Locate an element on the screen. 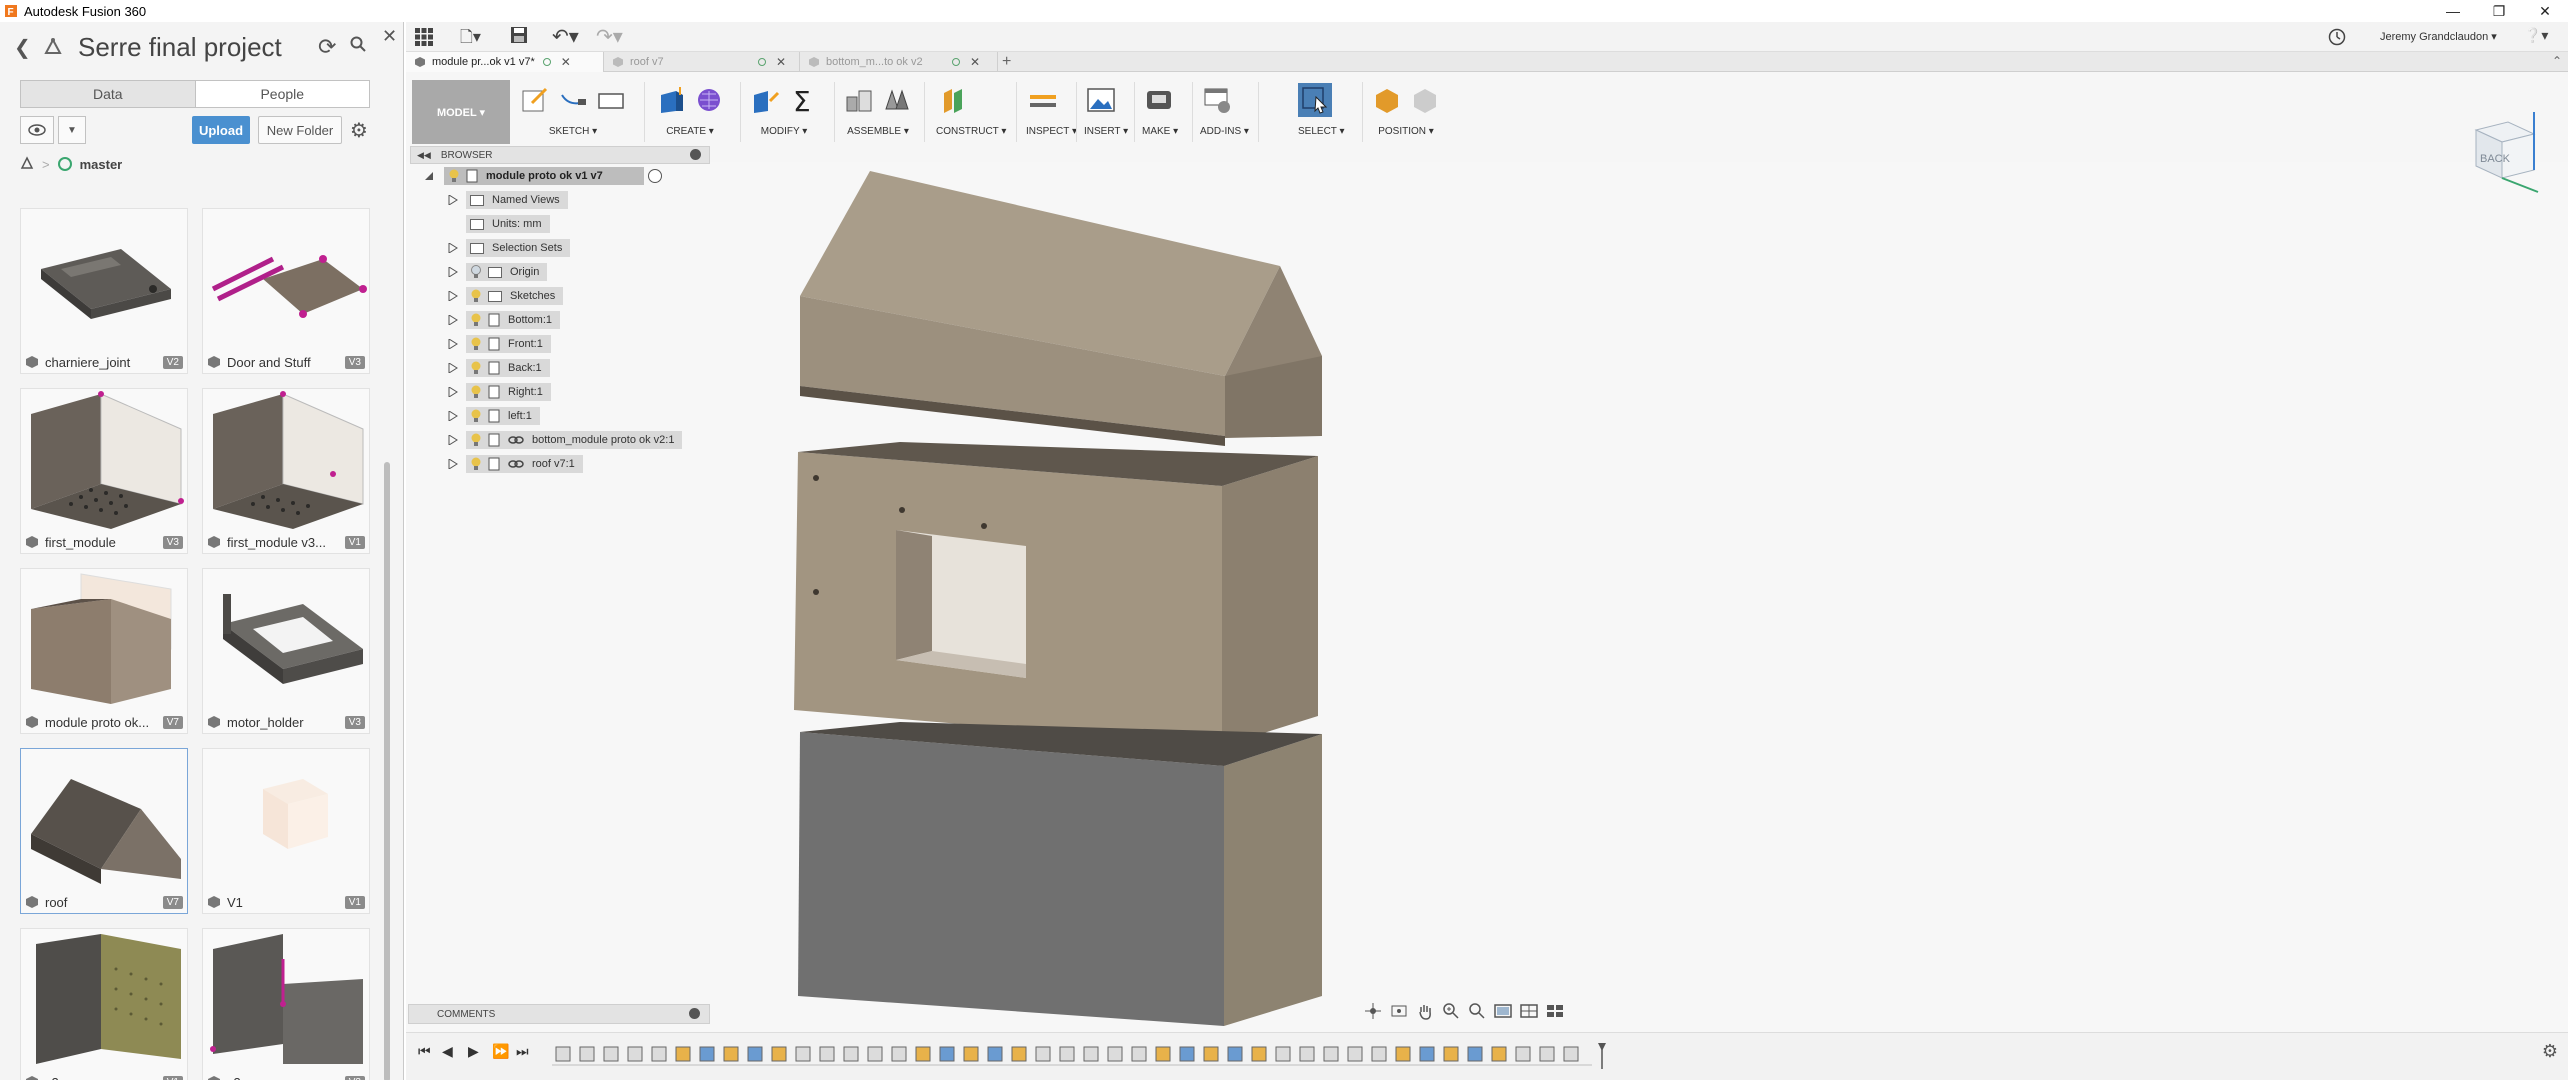  tree-node-chip: left:1 is located at coordinates (503, 416).